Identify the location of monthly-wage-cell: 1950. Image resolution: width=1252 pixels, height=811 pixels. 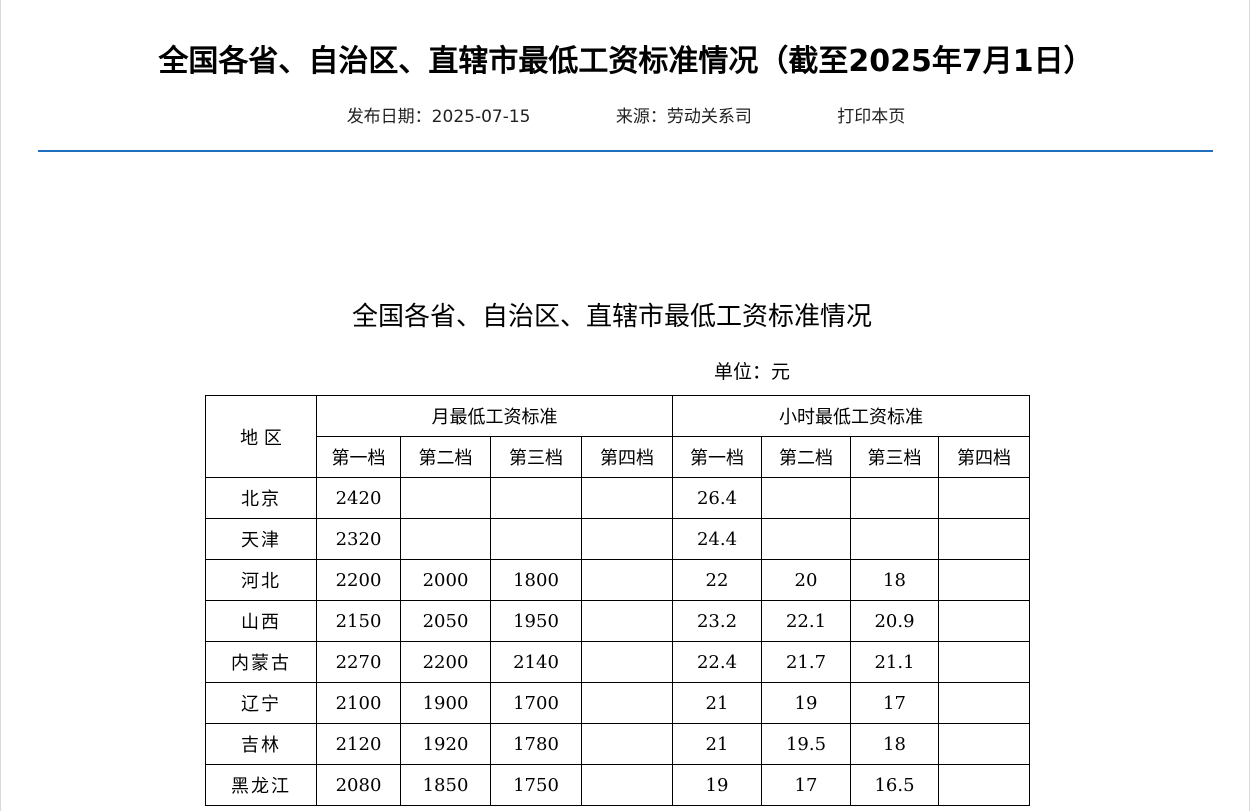
(536, 621).